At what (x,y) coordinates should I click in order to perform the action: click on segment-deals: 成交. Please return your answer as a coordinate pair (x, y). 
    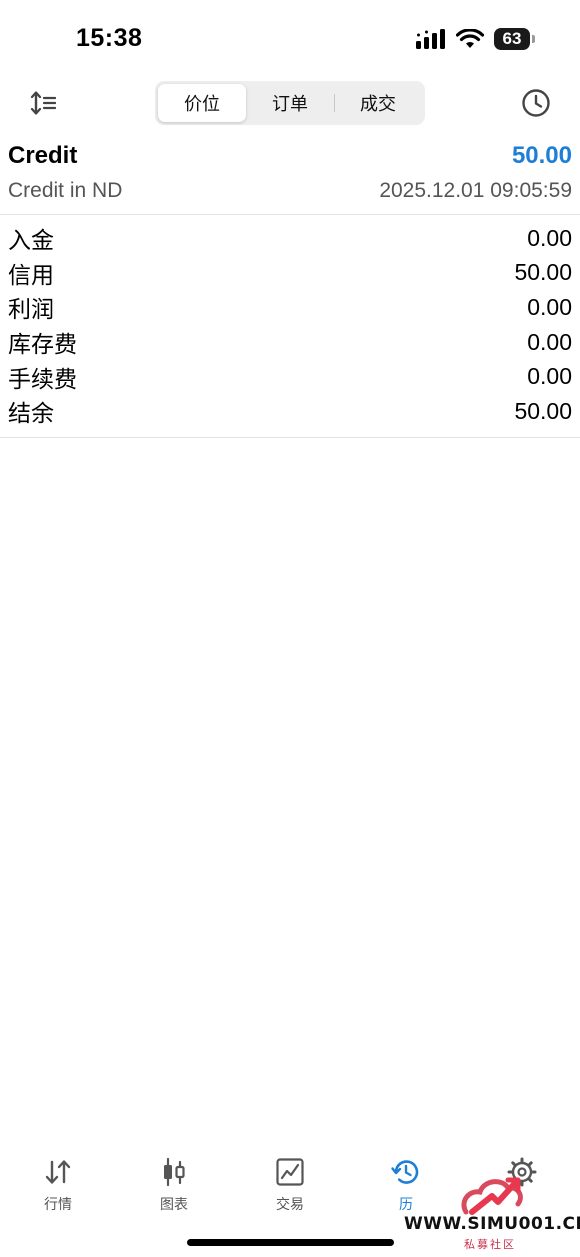
    Looking at the image, I should click on (378, 103).